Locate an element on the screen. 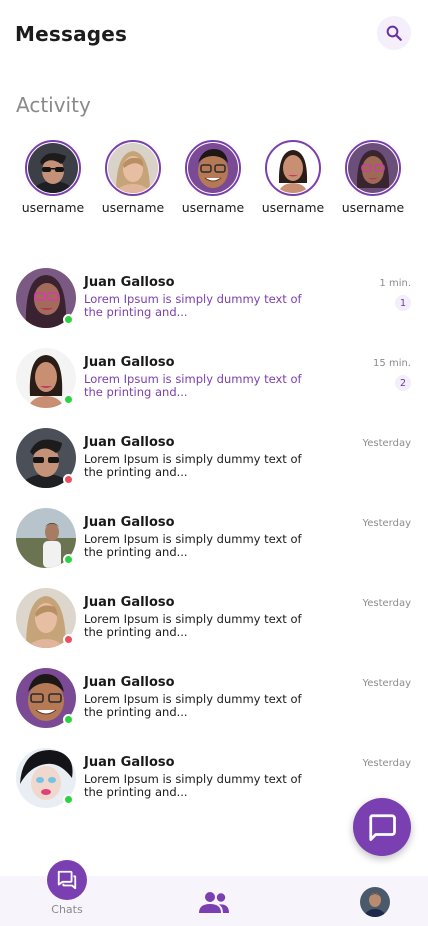 This screenshot has width=428, height=926. search-button is located at coordinates (394, 33).